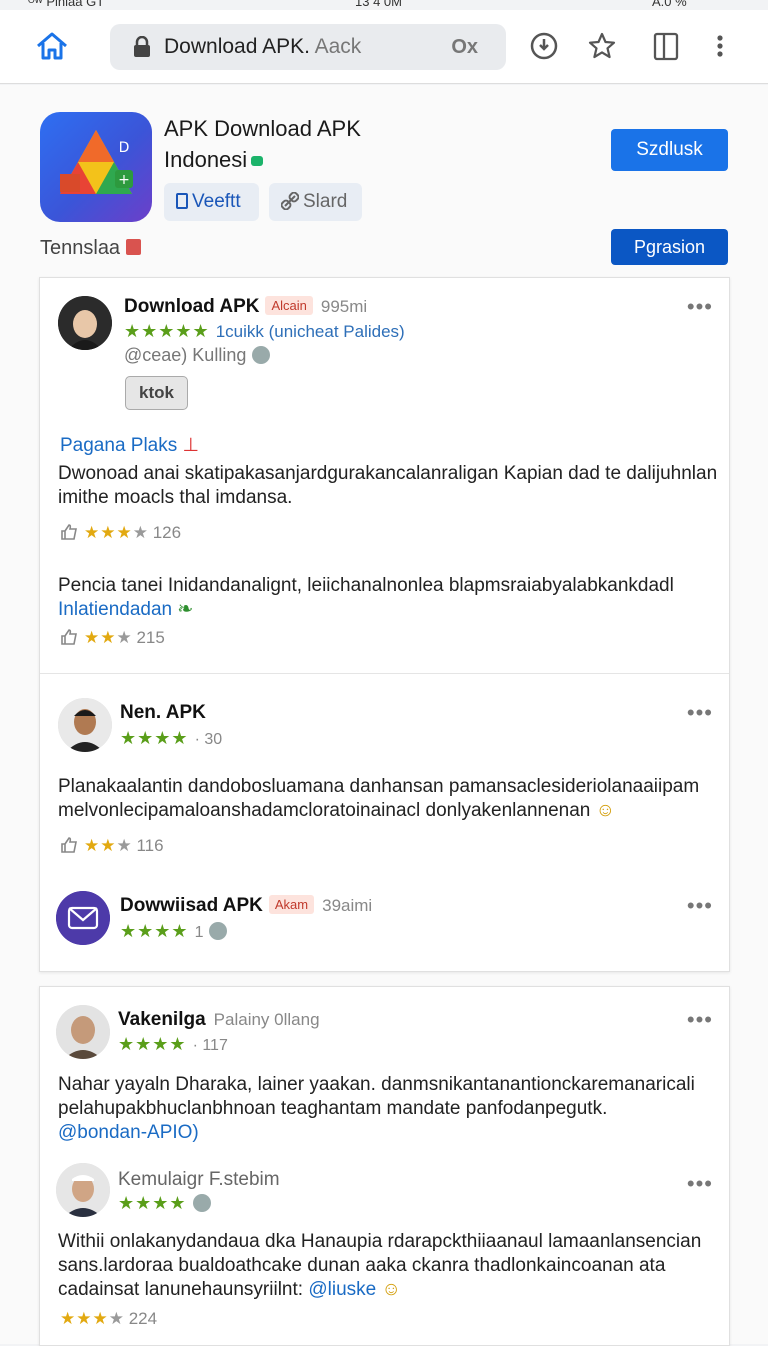  I want to click on flag-icon, so click(134, 247).